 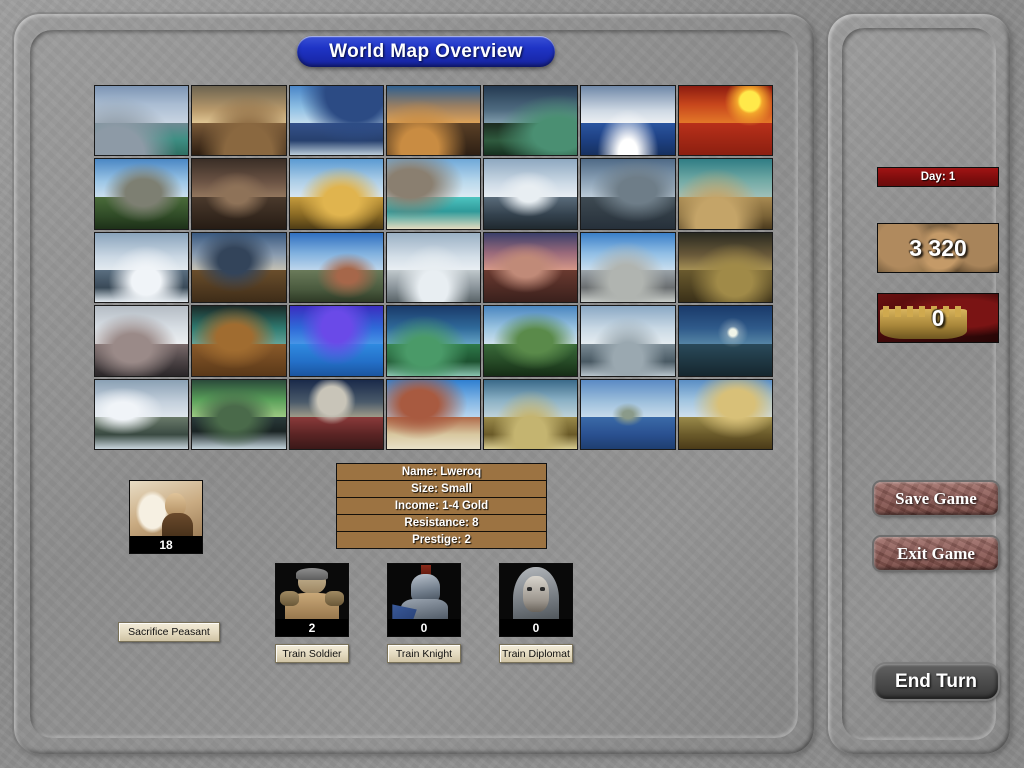 I want to click on territory-info-text: Income: 1-4 Gold, so click(x=441, y=506).